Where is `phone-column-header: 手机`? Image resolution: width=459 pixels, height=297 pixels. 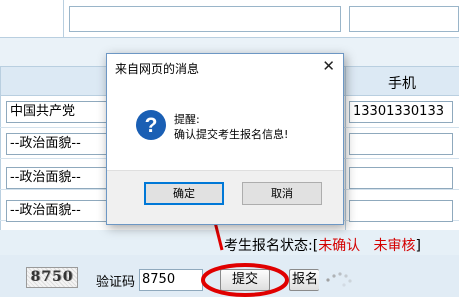 phone-column-header: 手机 is located at coordinates (402, 84).